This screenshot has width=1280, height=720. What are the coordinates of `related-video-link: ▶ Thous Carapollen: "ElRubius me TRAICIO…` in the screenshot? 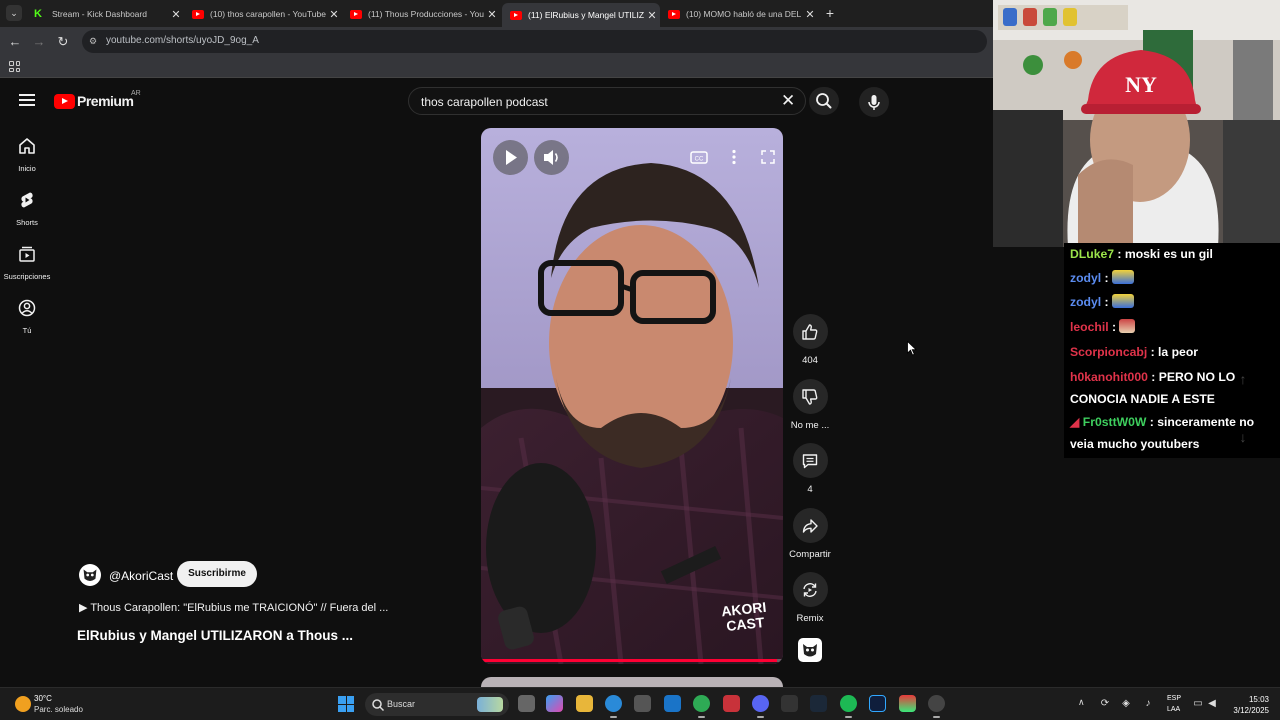 It's located at (233, 607).